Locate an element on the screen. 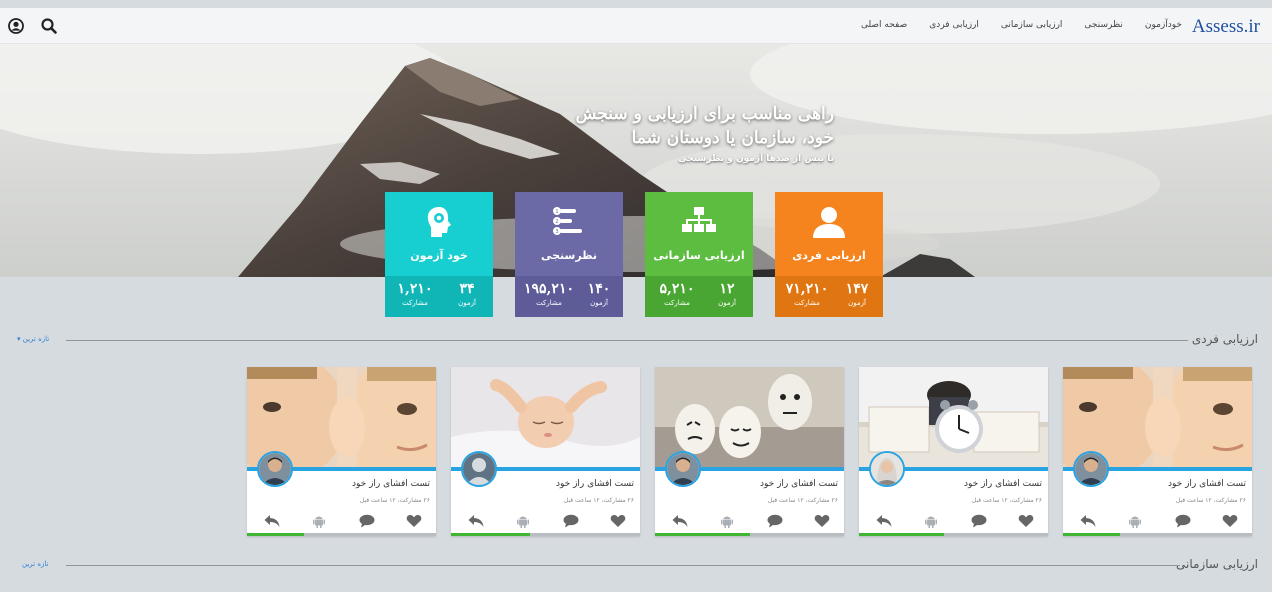 The height and width of the screenshot is (592, 1280). nav-individual-assessment: ارزیابی فردی is located at coordinates (954, 25).